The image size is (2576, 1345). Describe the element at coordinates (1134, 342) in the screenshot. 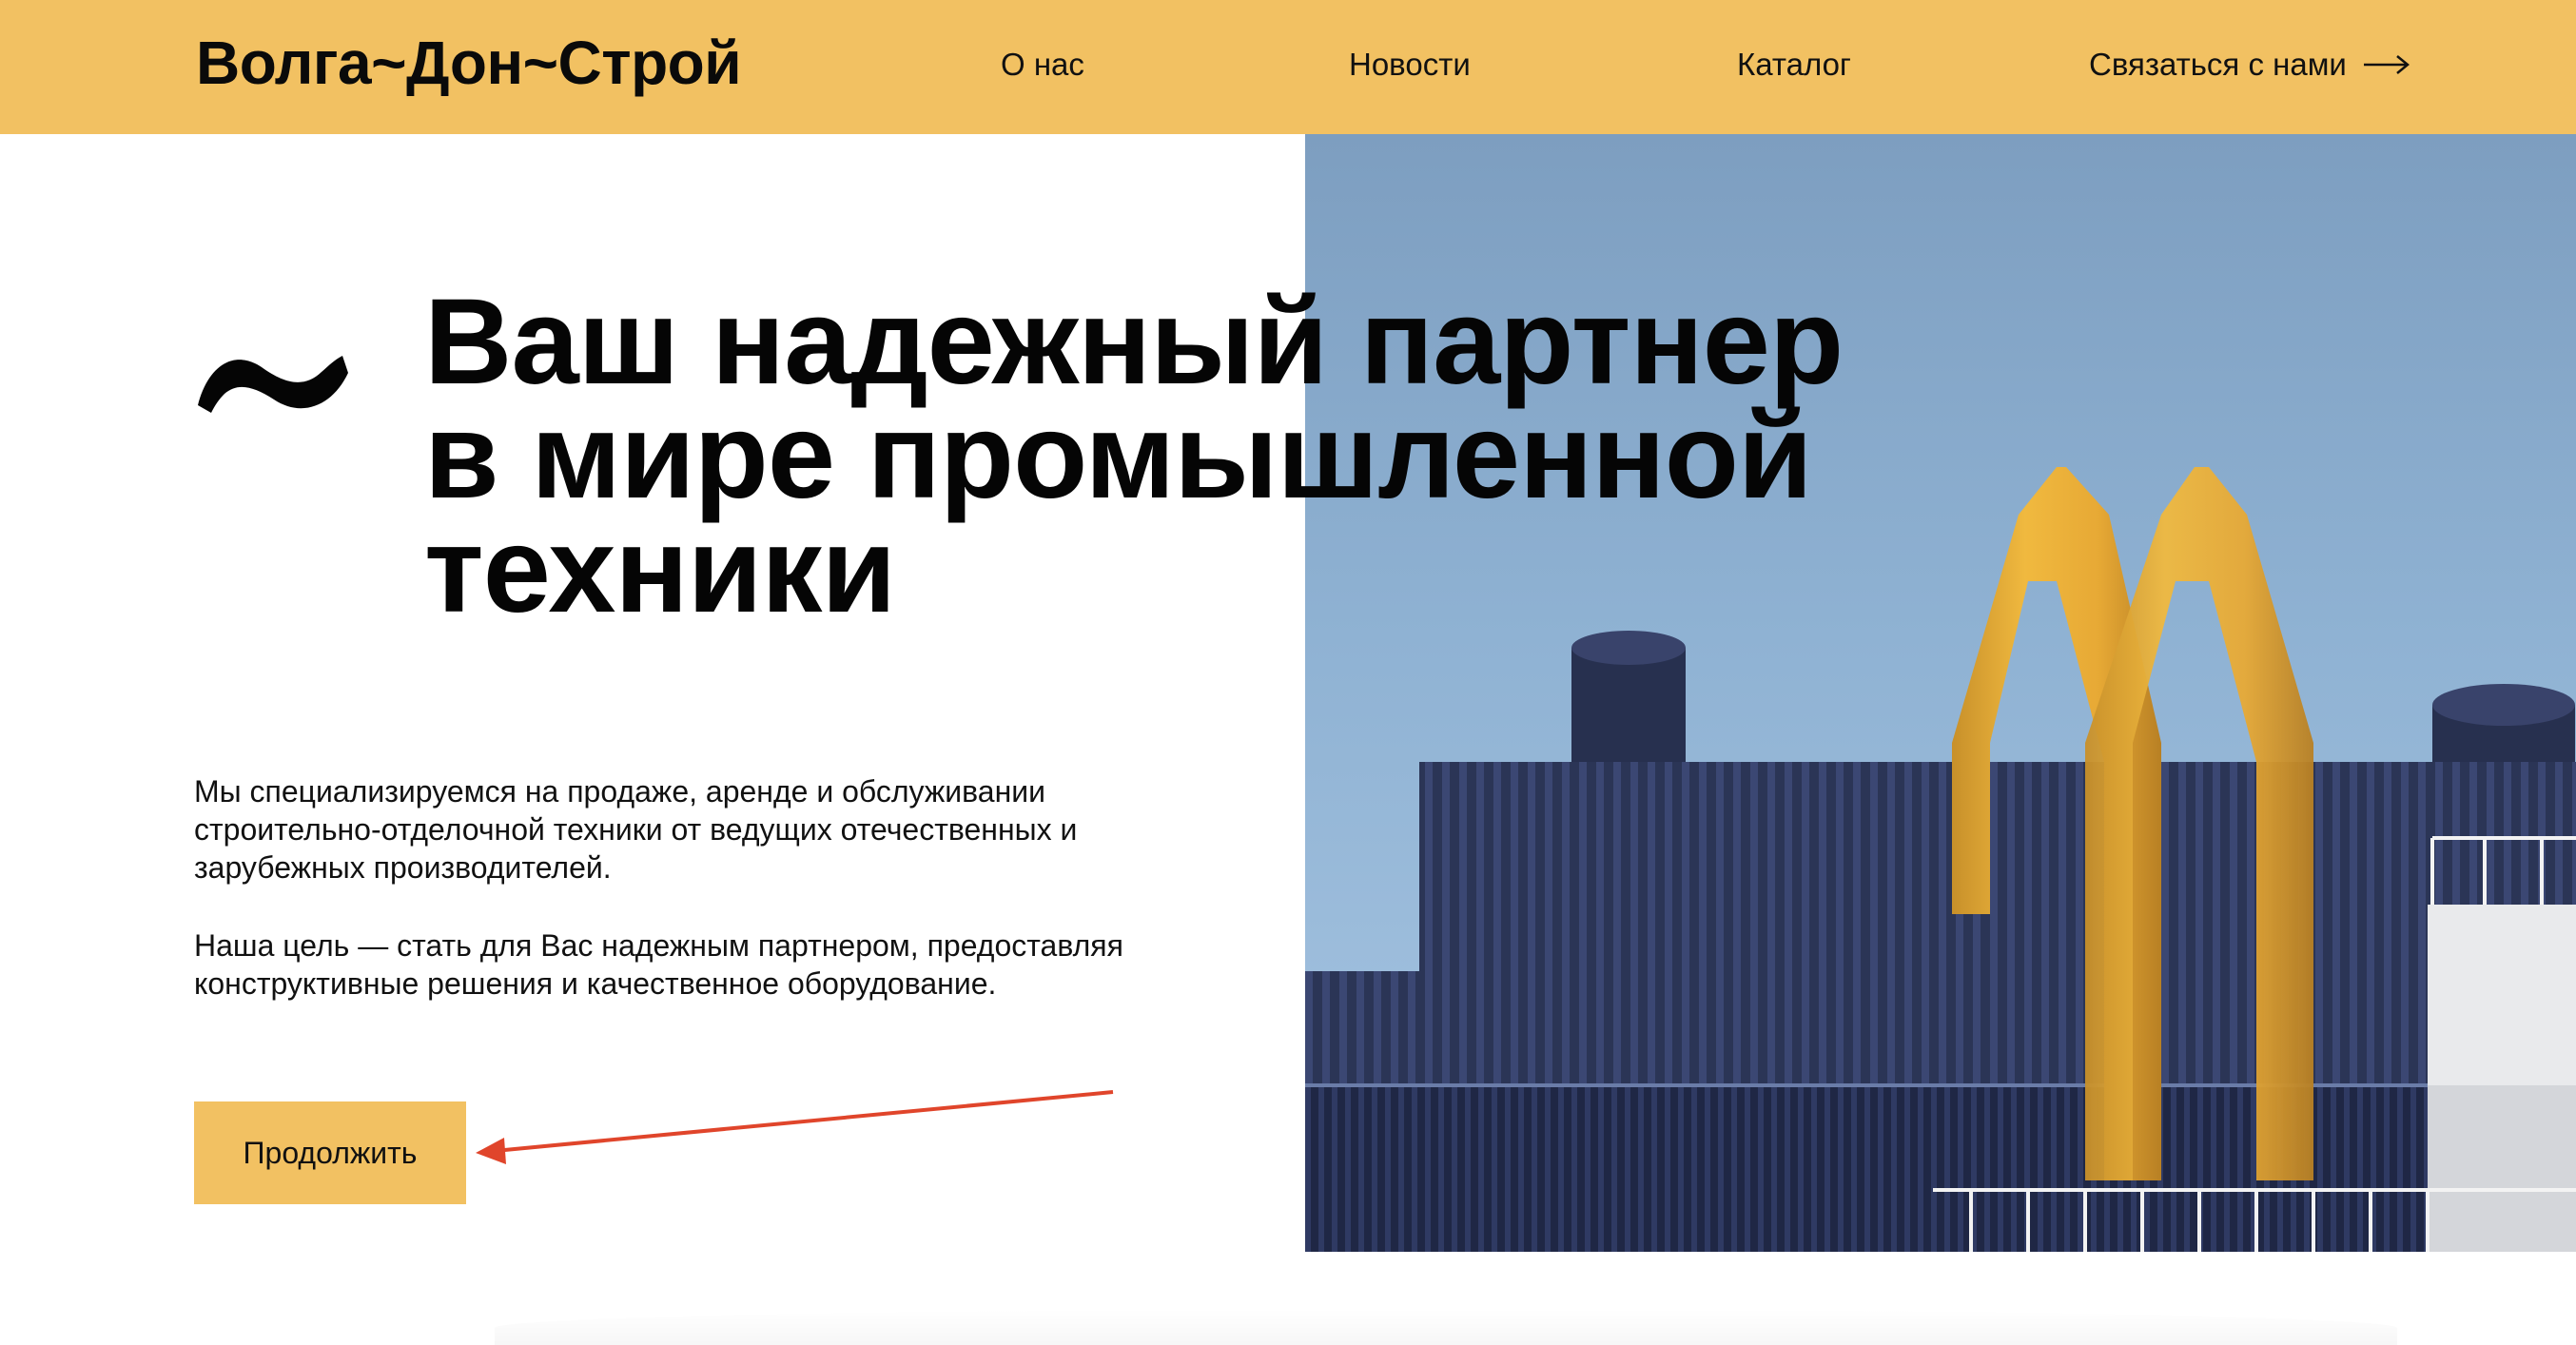

I see `headline-line-1: Ваш надежный партнер` at that location.